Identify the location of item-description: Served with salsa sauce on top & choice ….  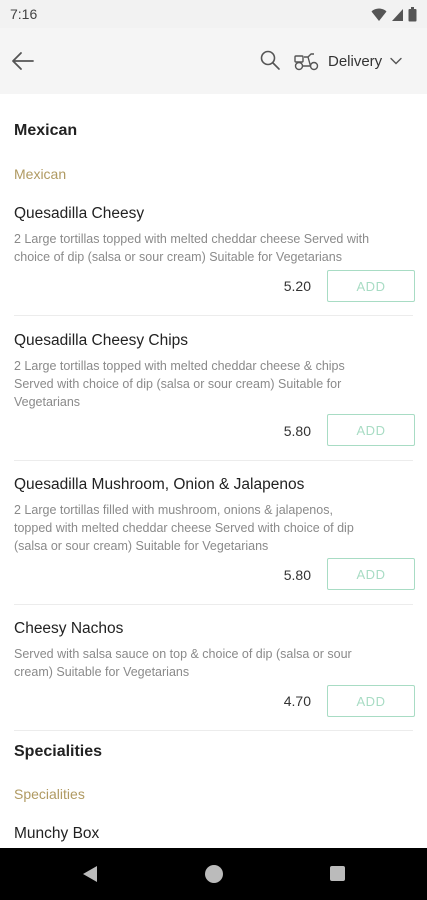
(213, 663).